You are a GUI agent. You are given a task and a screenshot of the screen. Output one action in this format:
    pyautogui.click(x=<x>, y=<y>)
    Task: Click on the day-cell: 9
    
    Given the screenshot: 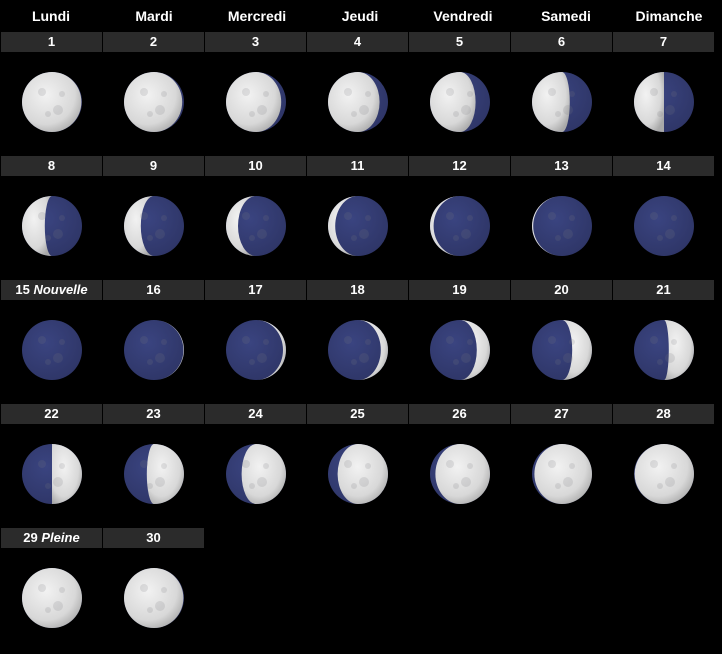 What is the action you would take?
    pyautogui.click(x=153, y=218)
    